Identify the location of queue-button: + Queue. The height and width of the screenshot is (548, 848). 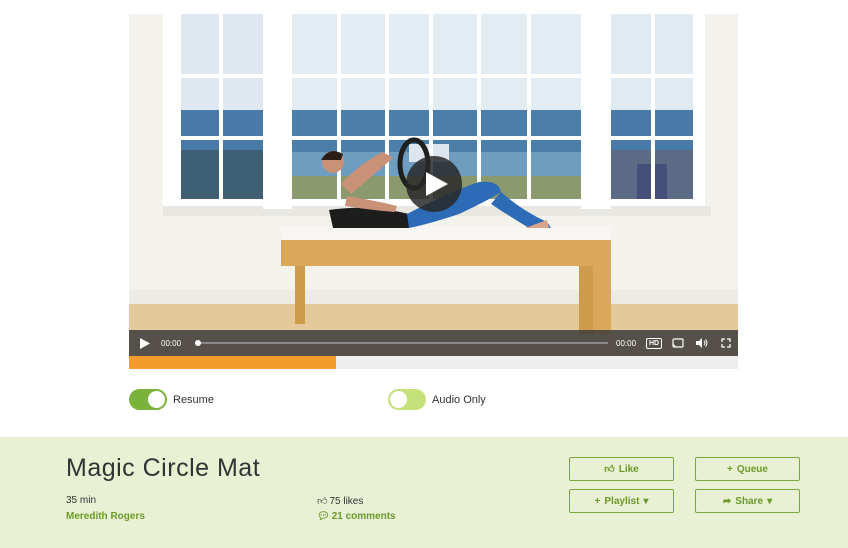
(747, 469).